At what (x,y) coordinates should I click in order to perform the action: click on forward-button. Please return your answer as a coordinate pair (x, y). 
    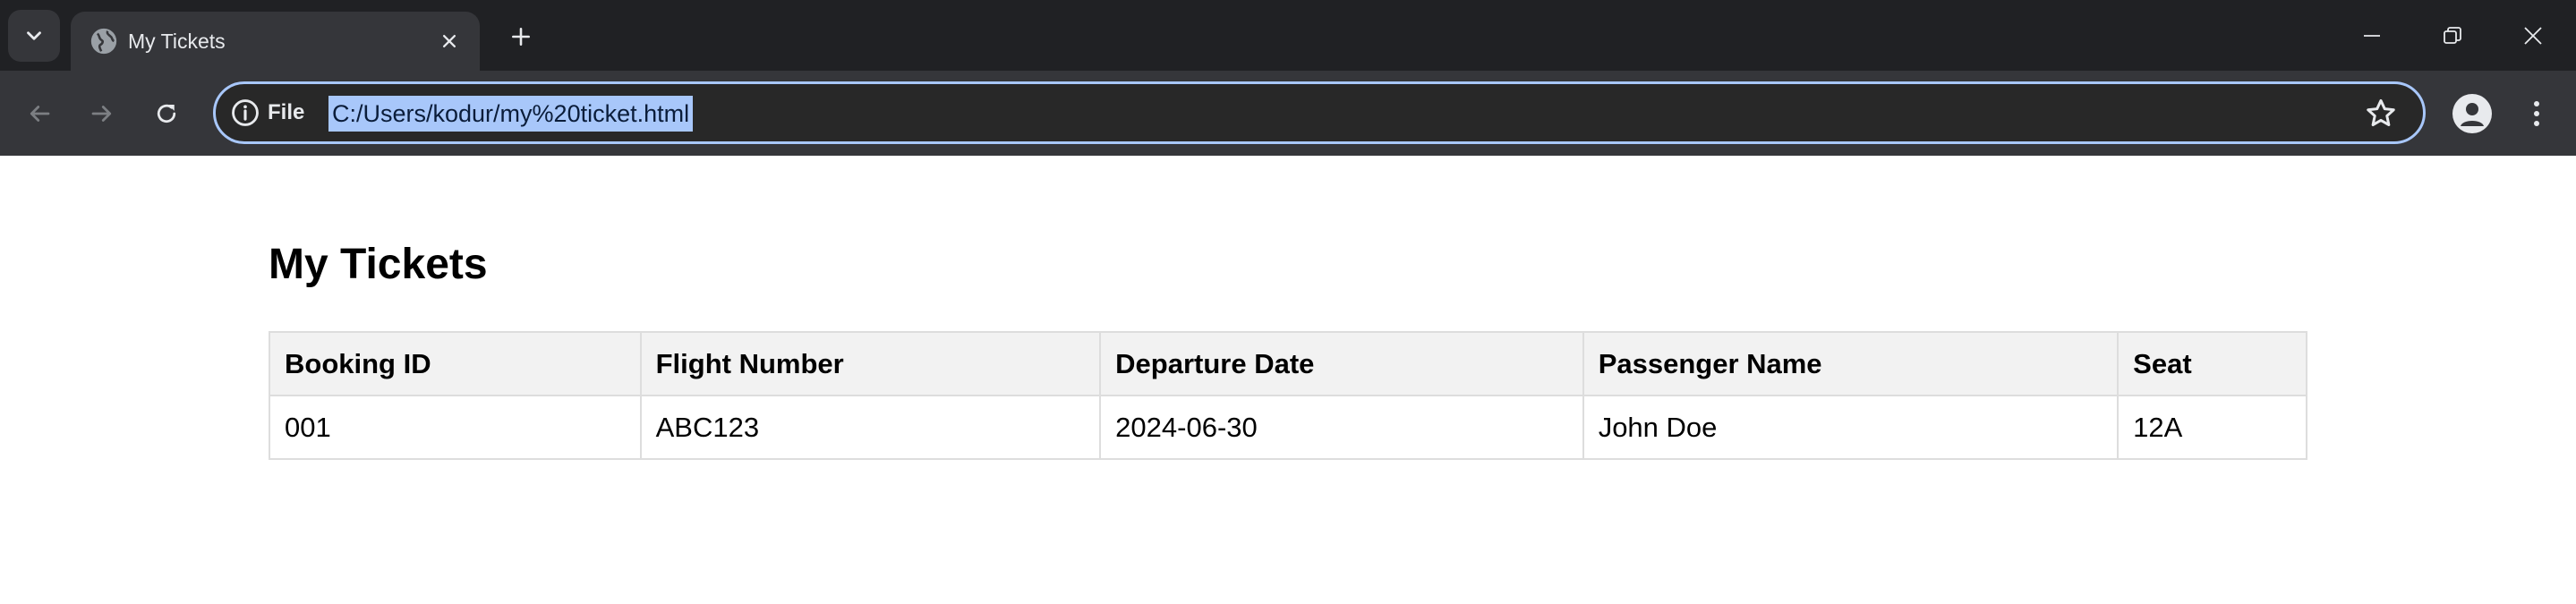
    Looking at the image, I should click on (102, 113).